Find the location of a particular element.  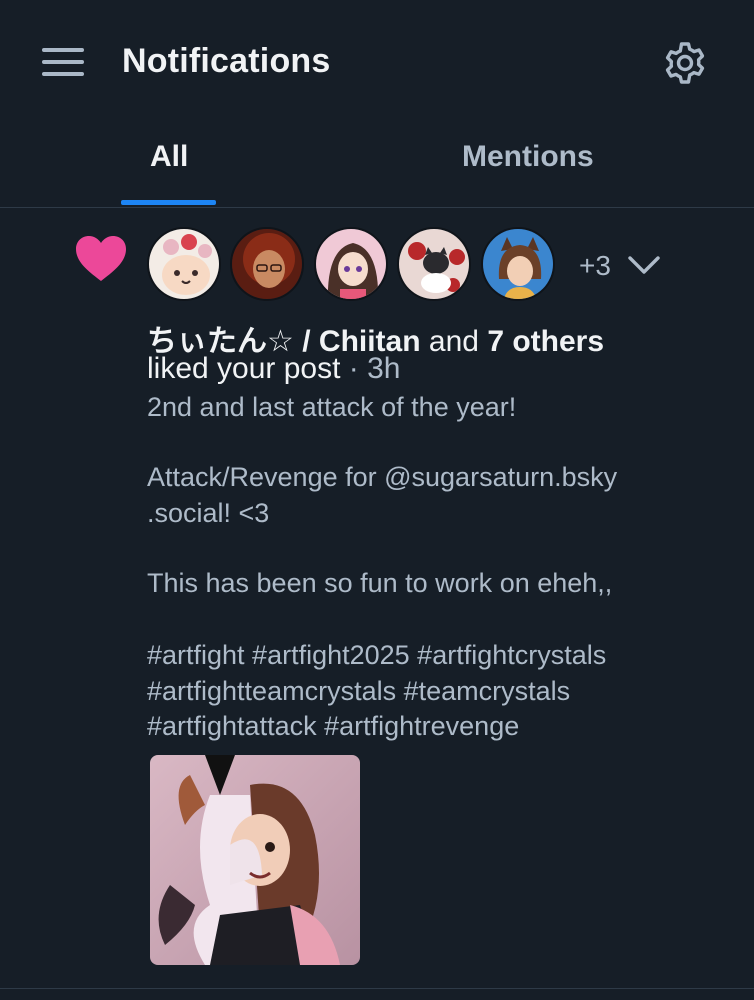

post-text-line: This has been so fun to work on eheh,, is located at coordinates (380, 583).